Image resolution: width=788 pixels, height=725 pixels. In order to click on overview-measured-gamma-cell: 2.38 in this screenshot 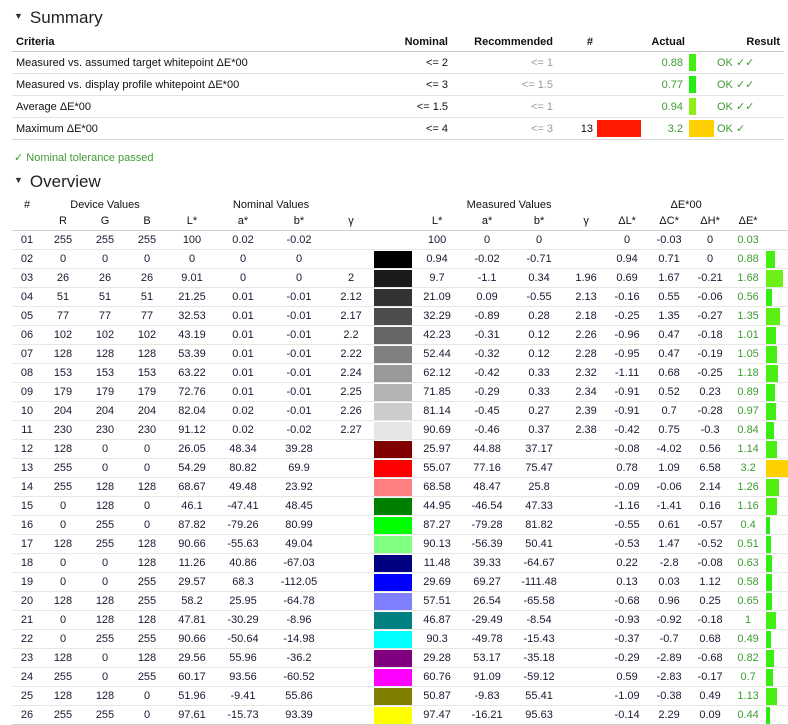, I will do `click(586, 430)`.